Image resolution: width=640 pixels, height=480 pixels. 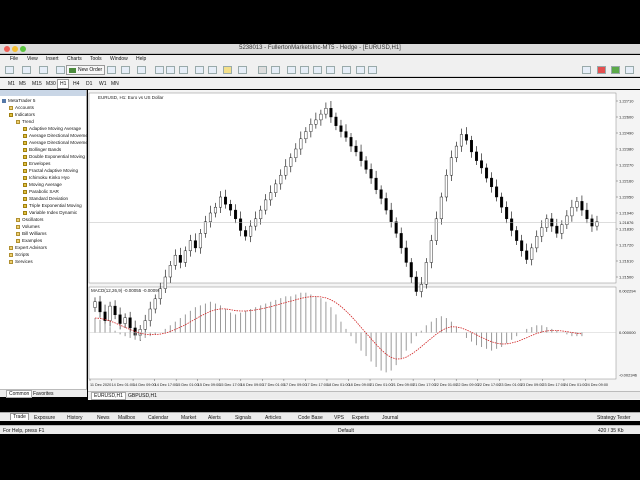 What do you see at coordinates (36, 163) in the screenshot?
I see `tree-item-envelopes: Envelopes` at bounding box center [36, 163].